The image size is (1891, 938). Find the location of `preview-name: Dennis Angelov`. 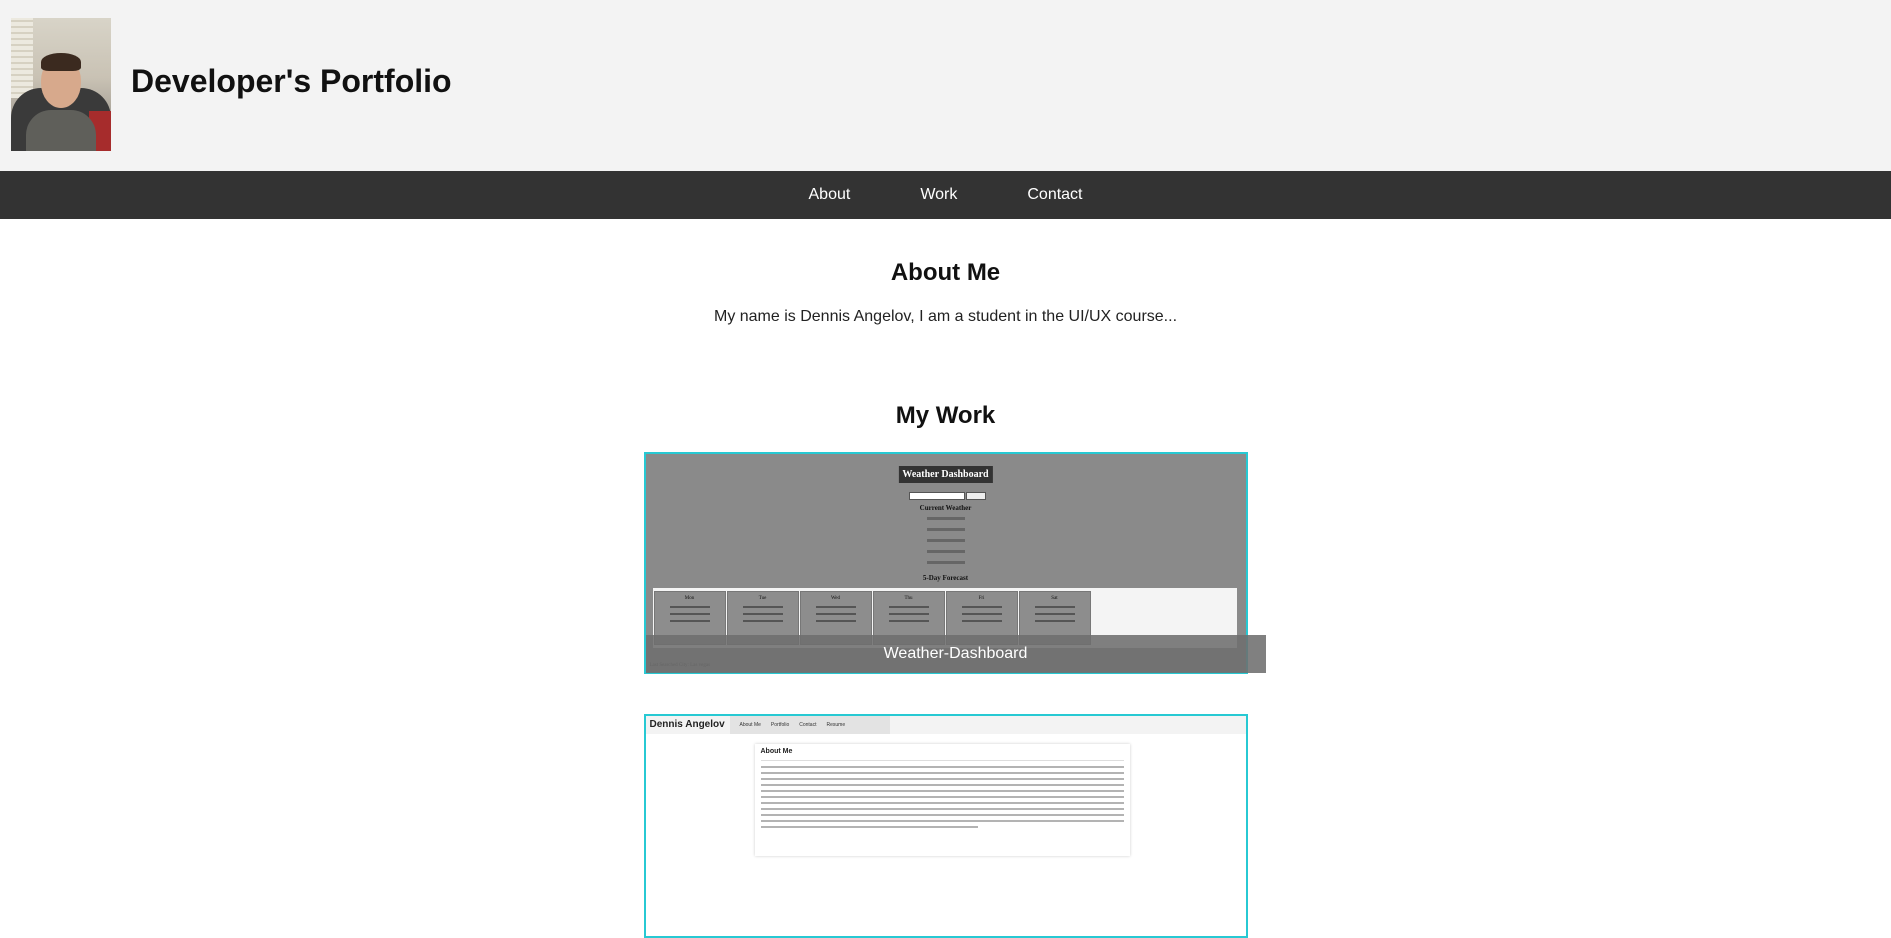

preview-name: Dennis Angelov is located at coordinates (687, 724).